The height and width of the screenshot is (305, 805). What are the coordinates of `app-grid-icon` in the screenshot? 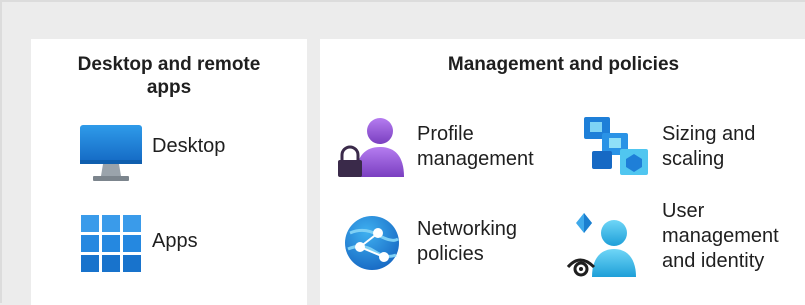 It's located at (111, 244).